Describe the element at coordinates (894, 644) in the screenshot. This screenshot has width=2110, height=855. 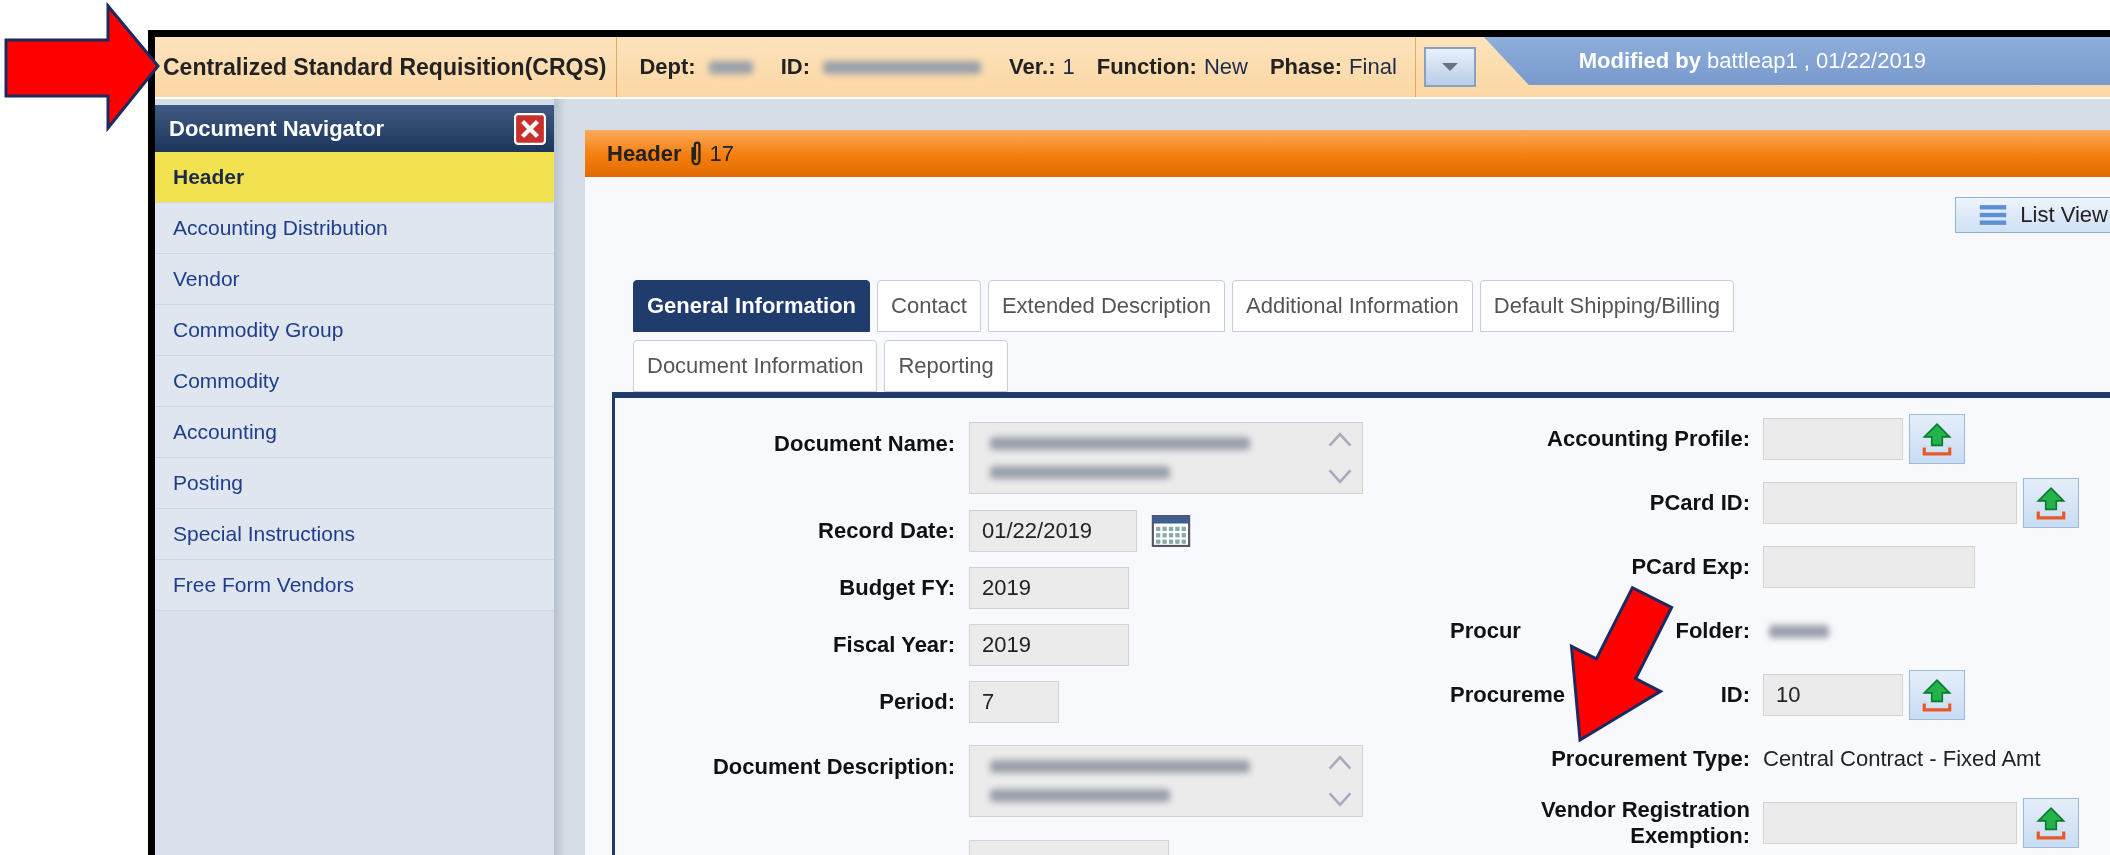
I see `field-label: Fiscal Year:` at that location.